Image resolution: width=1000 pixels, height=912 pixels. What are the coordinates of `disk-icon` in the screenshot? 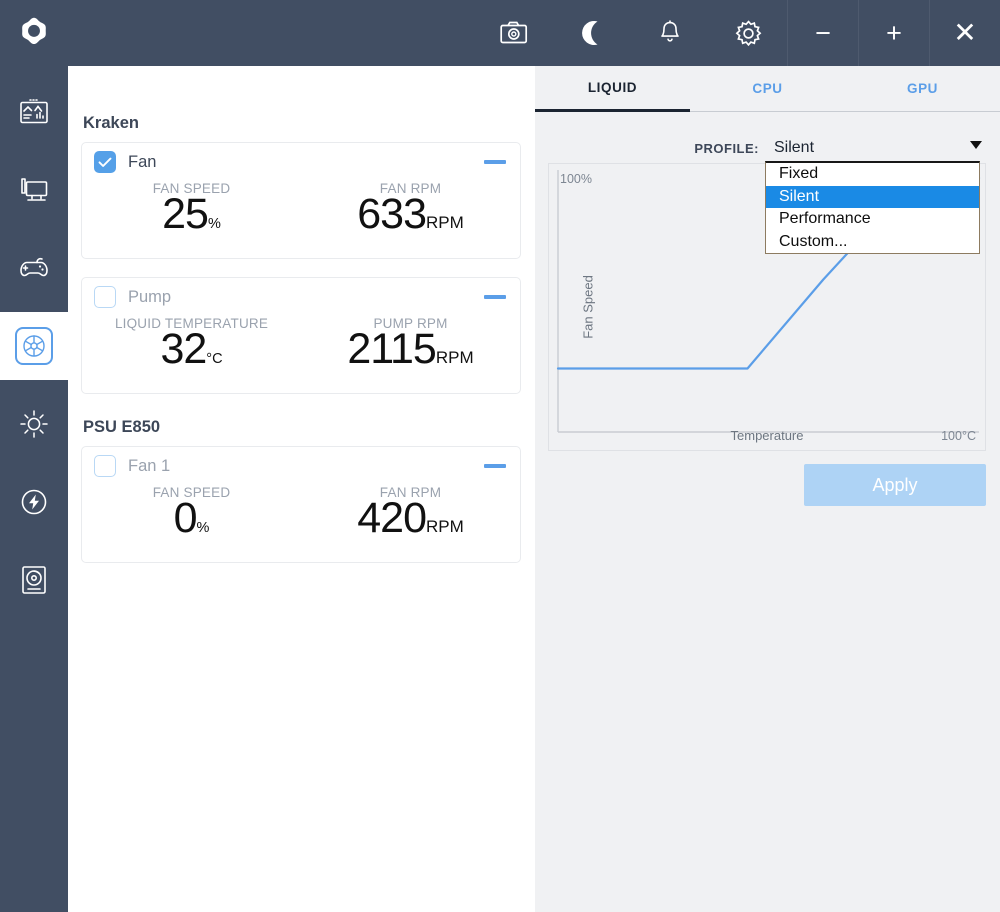 It's located at (34, 580).